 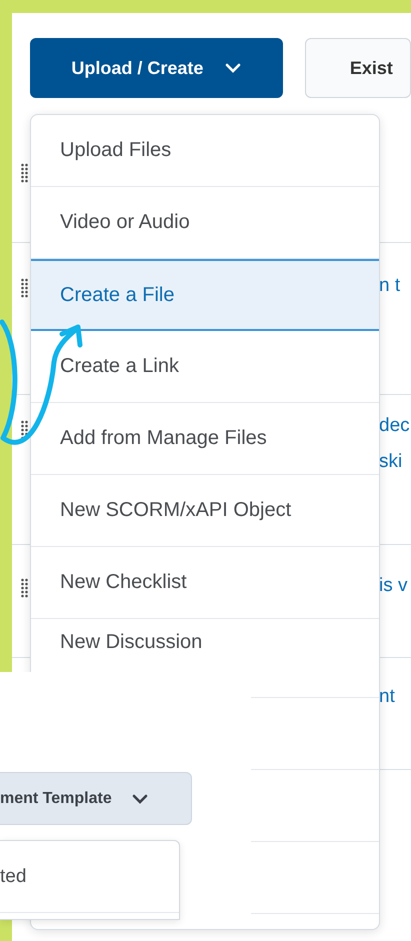 What do you see at coordinates (205, 583) in the screenshot?
I see `menu-item: New Checklist` at bounding box center [205, 583].